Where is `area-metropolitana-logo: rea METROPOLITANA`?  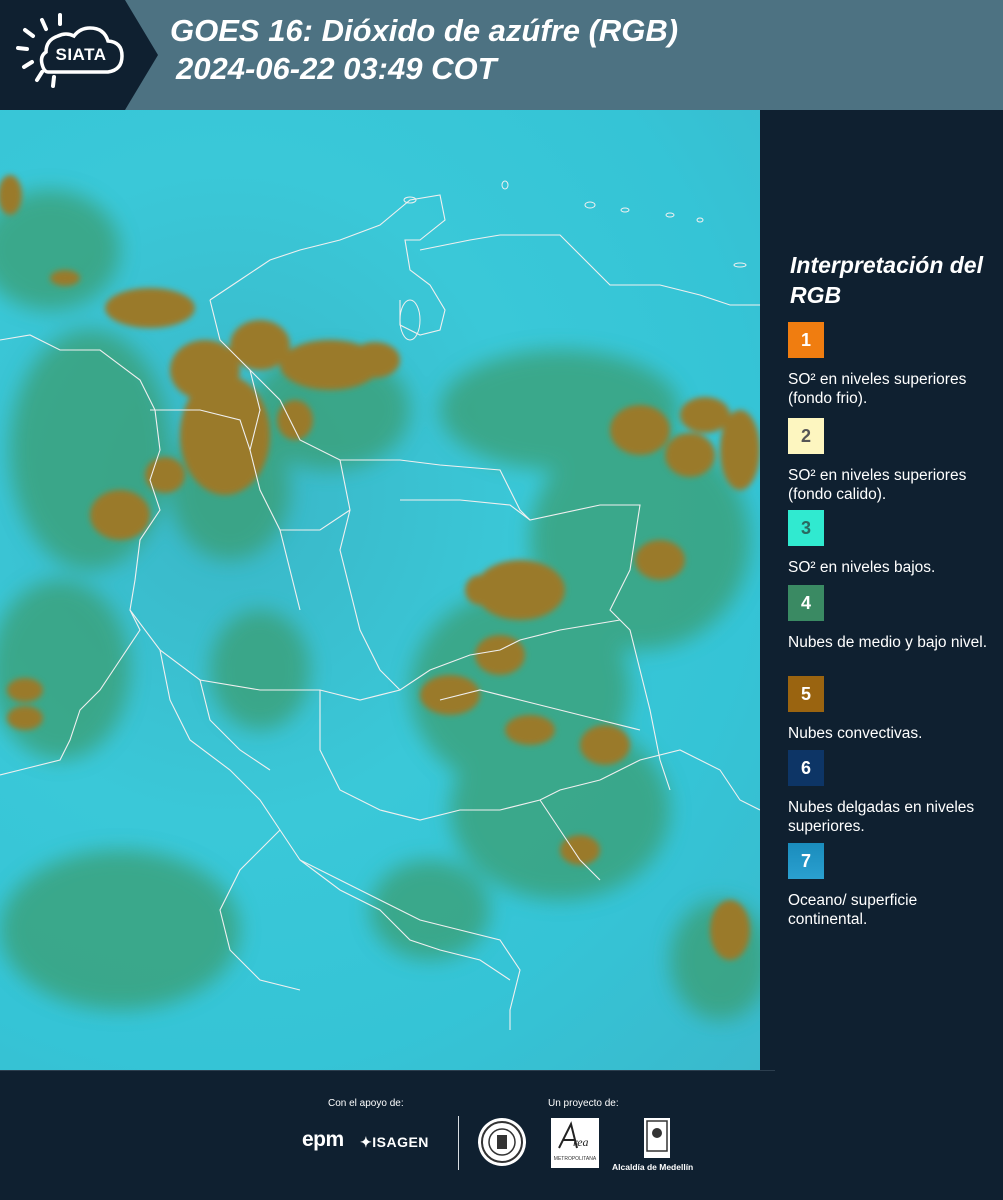
area-metropolitana-logo: rea METROPOLITANA is located at coordinates (575, 1143).